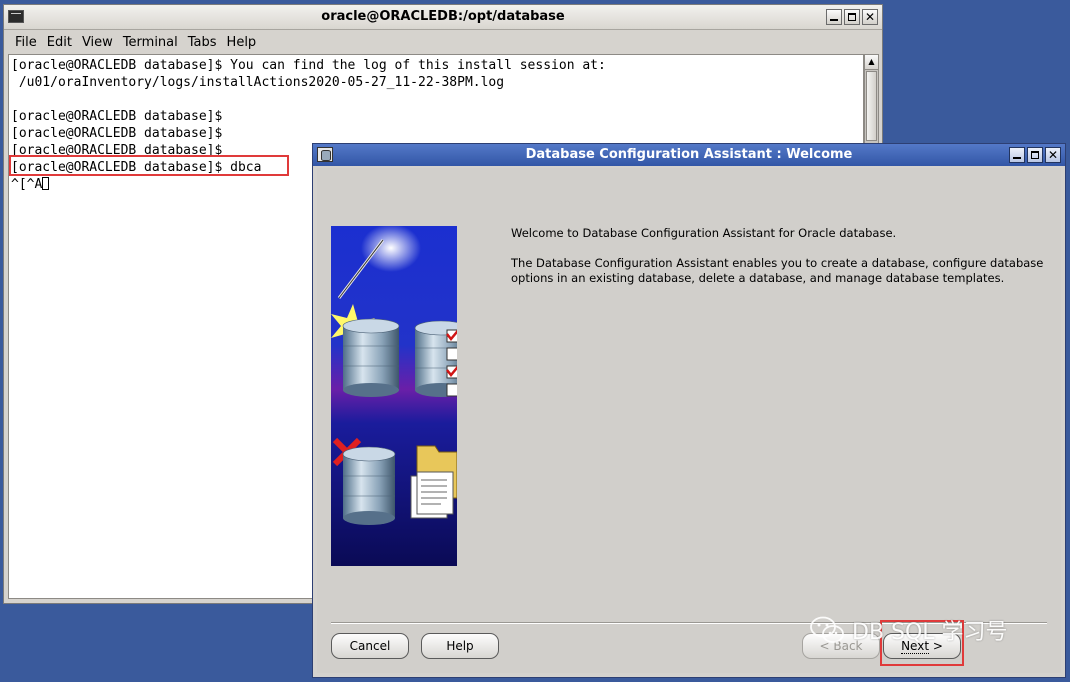  What do you see at coordinates (852, 17) in the screenshot?
I see `maximize-button` at bounding box center [852, 17].